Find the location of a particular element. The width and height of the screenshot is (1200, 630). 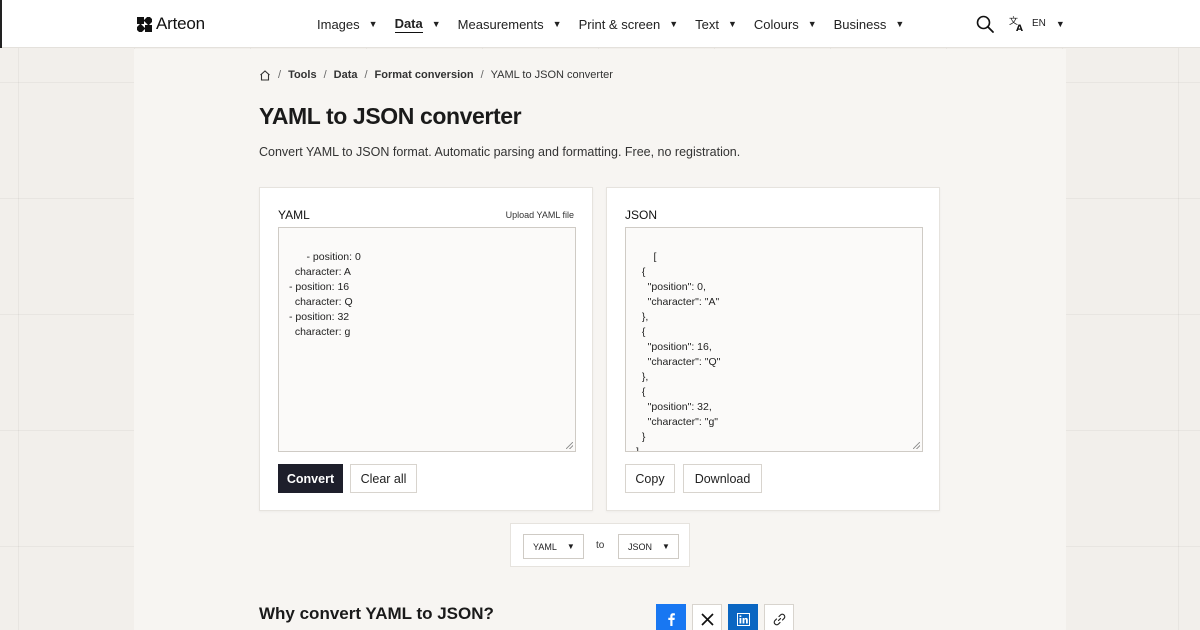

upload-yaml-link: Upload YAML file is located at coordinates (540, 215).